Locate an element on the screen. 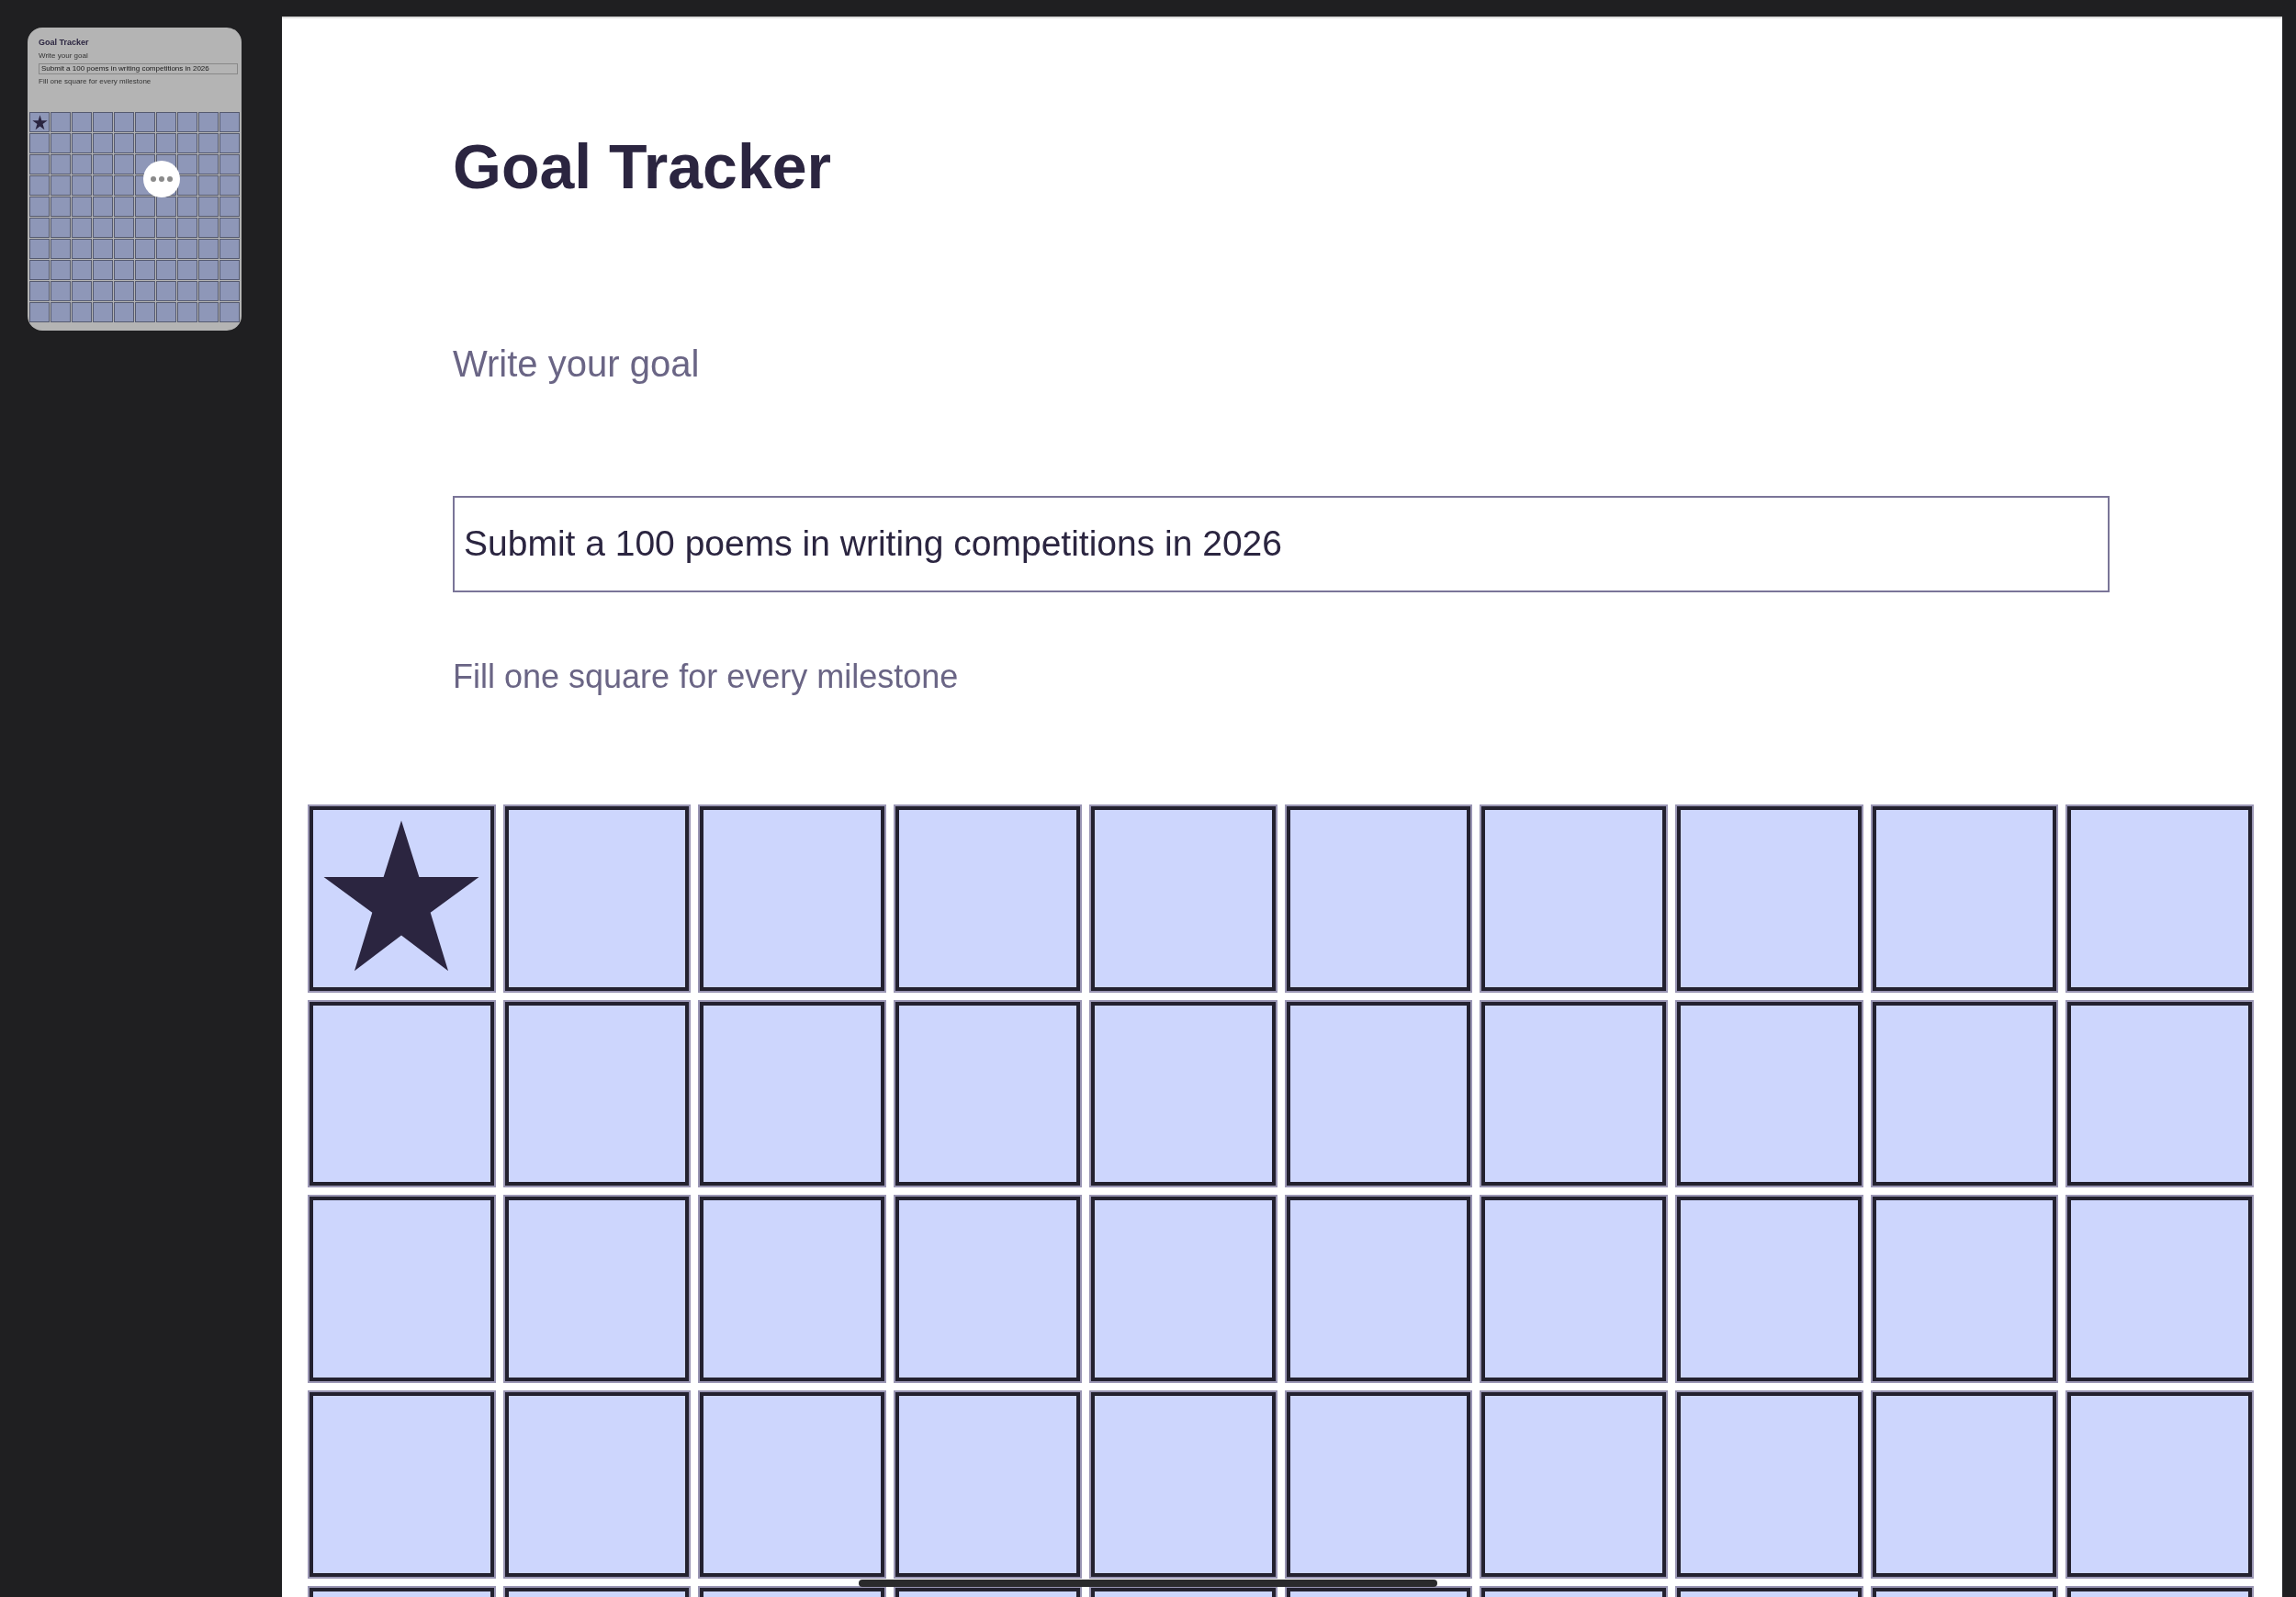 The width and height of the screenshot is (2296, 1597). goal-label: Write your goal is located at coordinates (577, 364).